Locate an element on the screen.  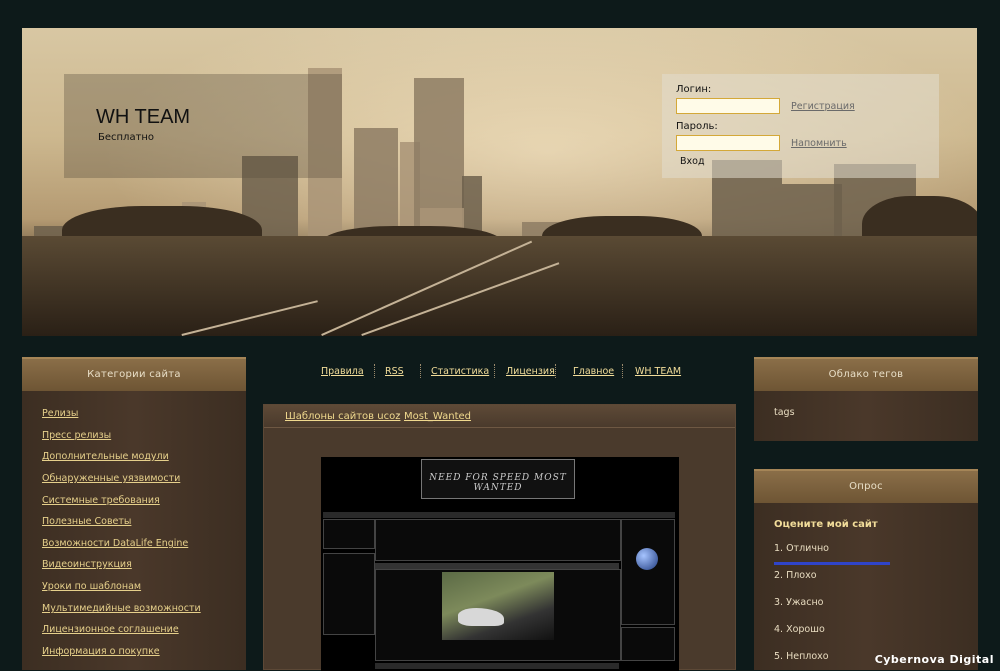
category-link: Информация о покупке is located at coordinates (101, 651).